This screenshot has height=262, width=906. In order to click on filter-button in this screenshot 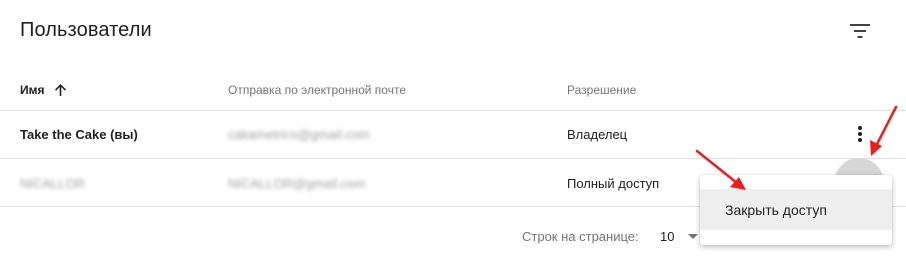, I will do `click(860, 31)`.